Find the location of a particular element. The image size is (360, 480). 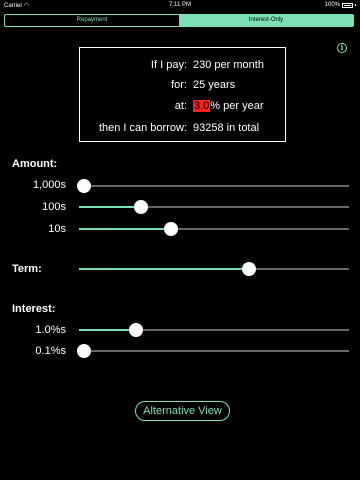

rate-unit: % per year is located at coordinates (237, 106).